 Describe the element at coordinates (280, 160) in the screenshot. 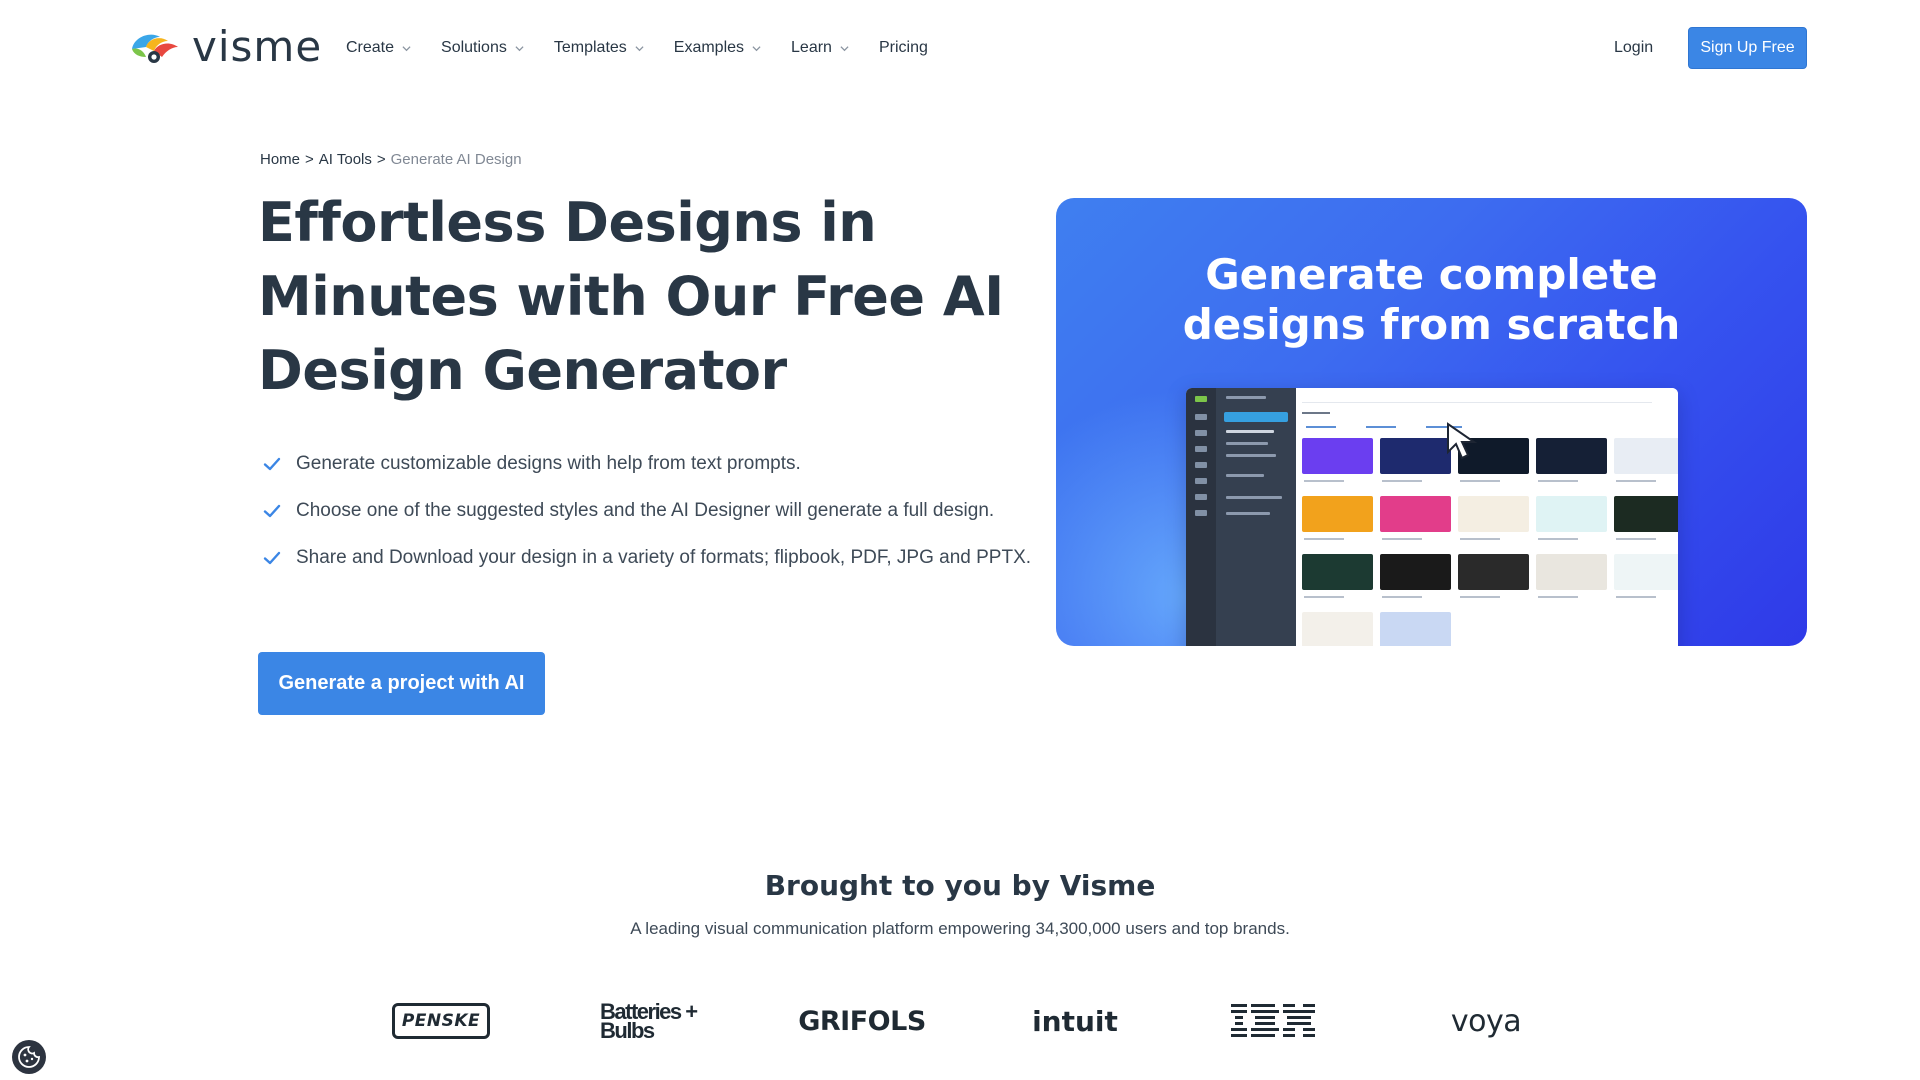

I see `breadcrumb-home: Home` at that location.